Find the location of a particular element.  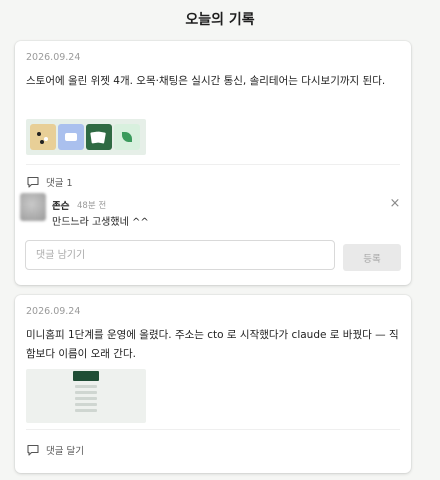

page-title: 오늘의 기록 is located at coordinates (220, 20).